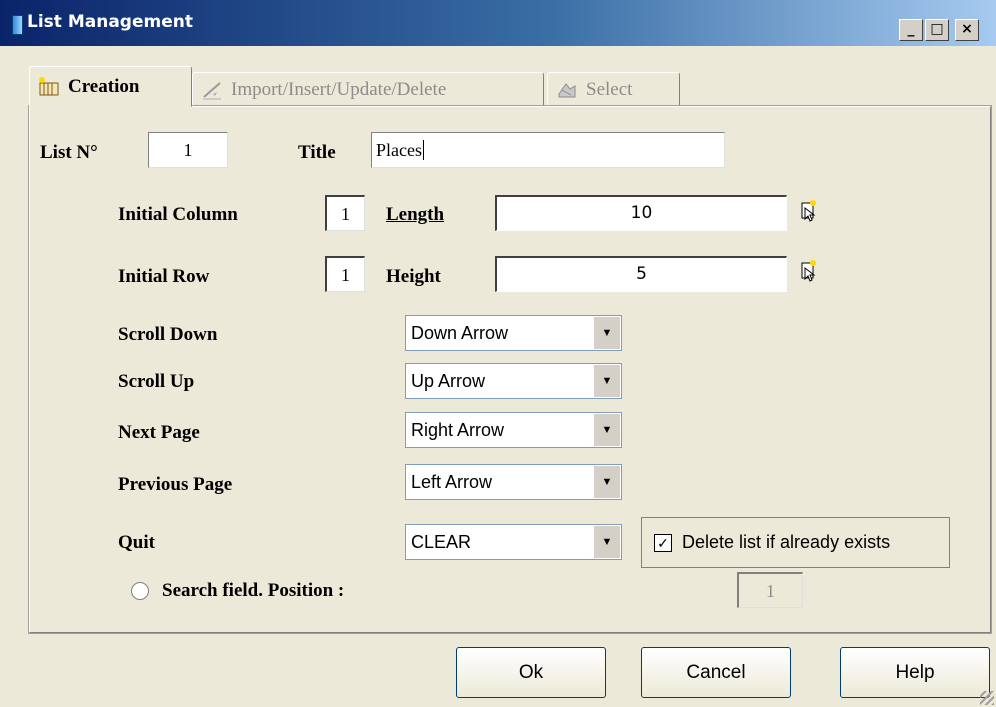  I want to click on scroll-down-label: Scroll Down, so click(168, 334).